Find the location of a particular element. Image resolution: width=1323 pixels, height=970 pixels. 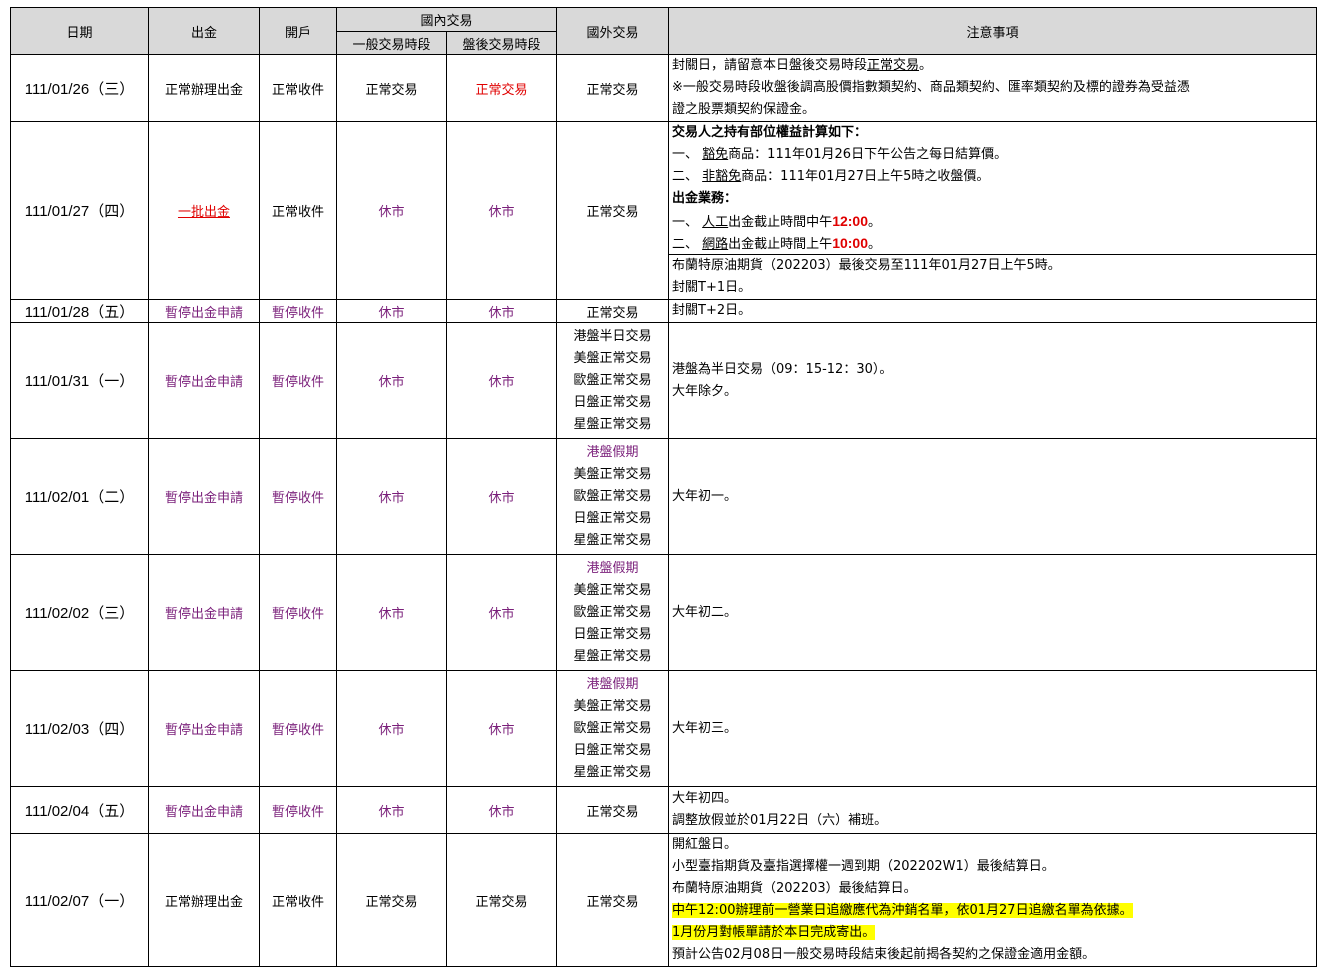

notes-cell: 大年初三。 is located at coordinates (993, 728).